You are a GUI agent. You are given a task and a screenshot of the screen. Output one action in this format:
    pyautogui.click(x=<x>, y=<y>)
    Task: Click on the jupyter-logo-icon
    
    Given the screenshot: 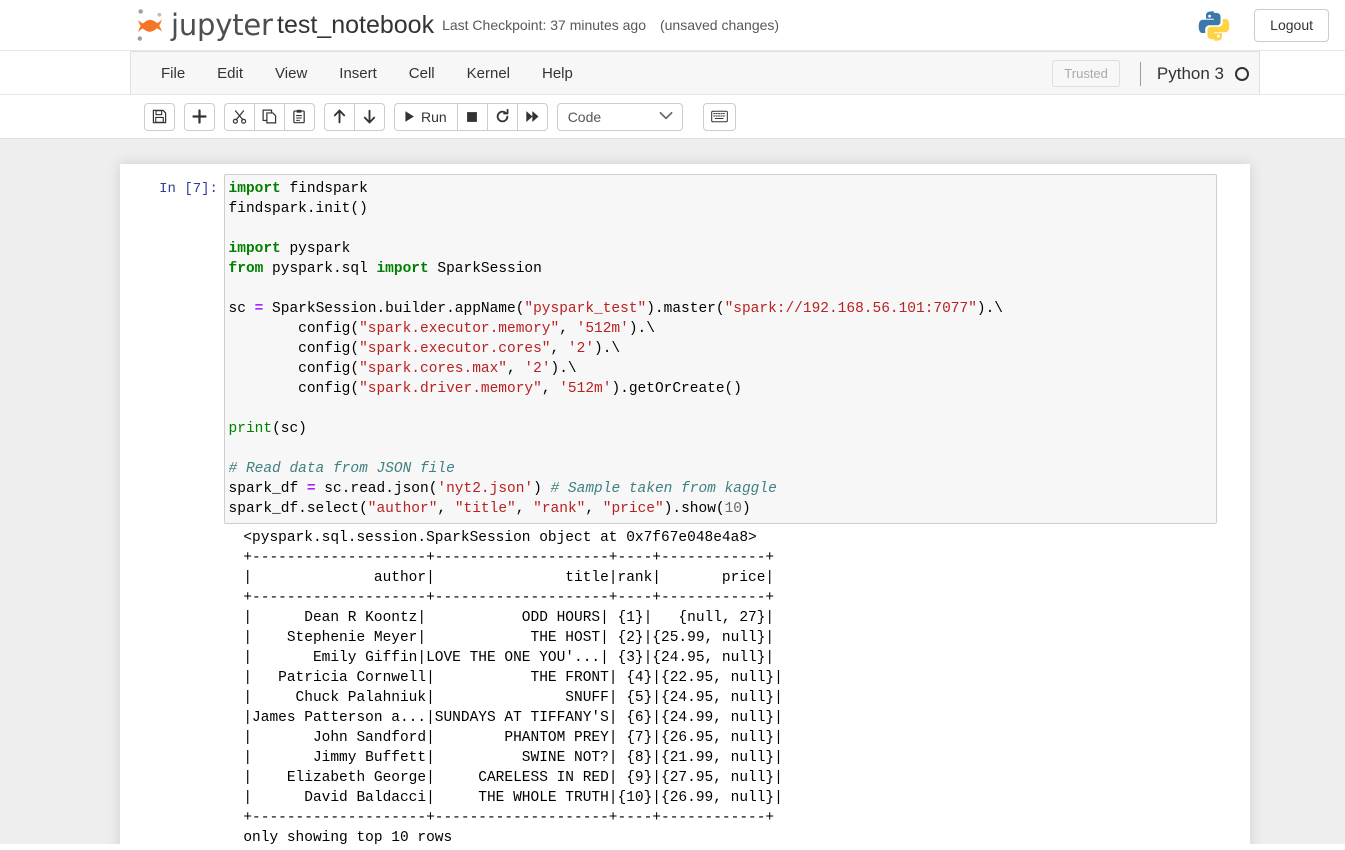 What is the action you would take?
    pyautogui.click(x=150, y=25)
    